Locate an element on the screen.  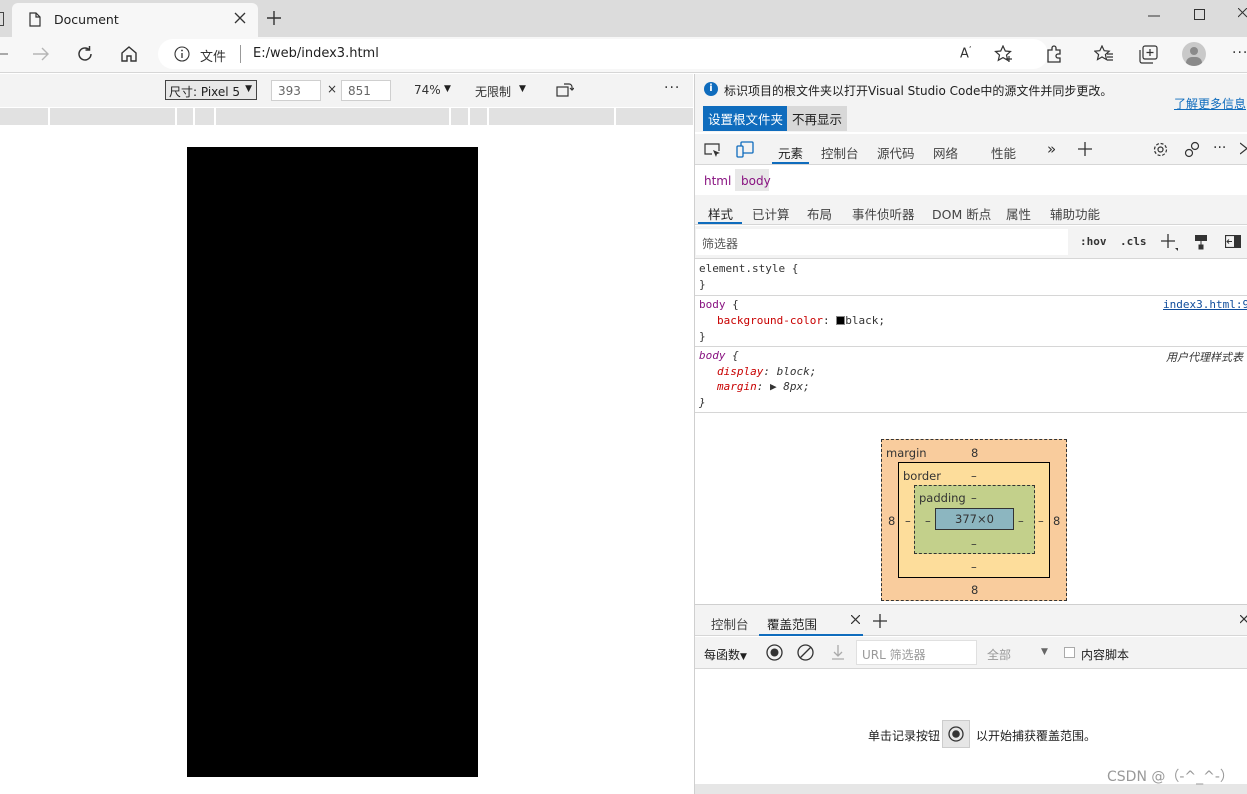
more-tabs-icon: » is located at coordinates (1051, 149).